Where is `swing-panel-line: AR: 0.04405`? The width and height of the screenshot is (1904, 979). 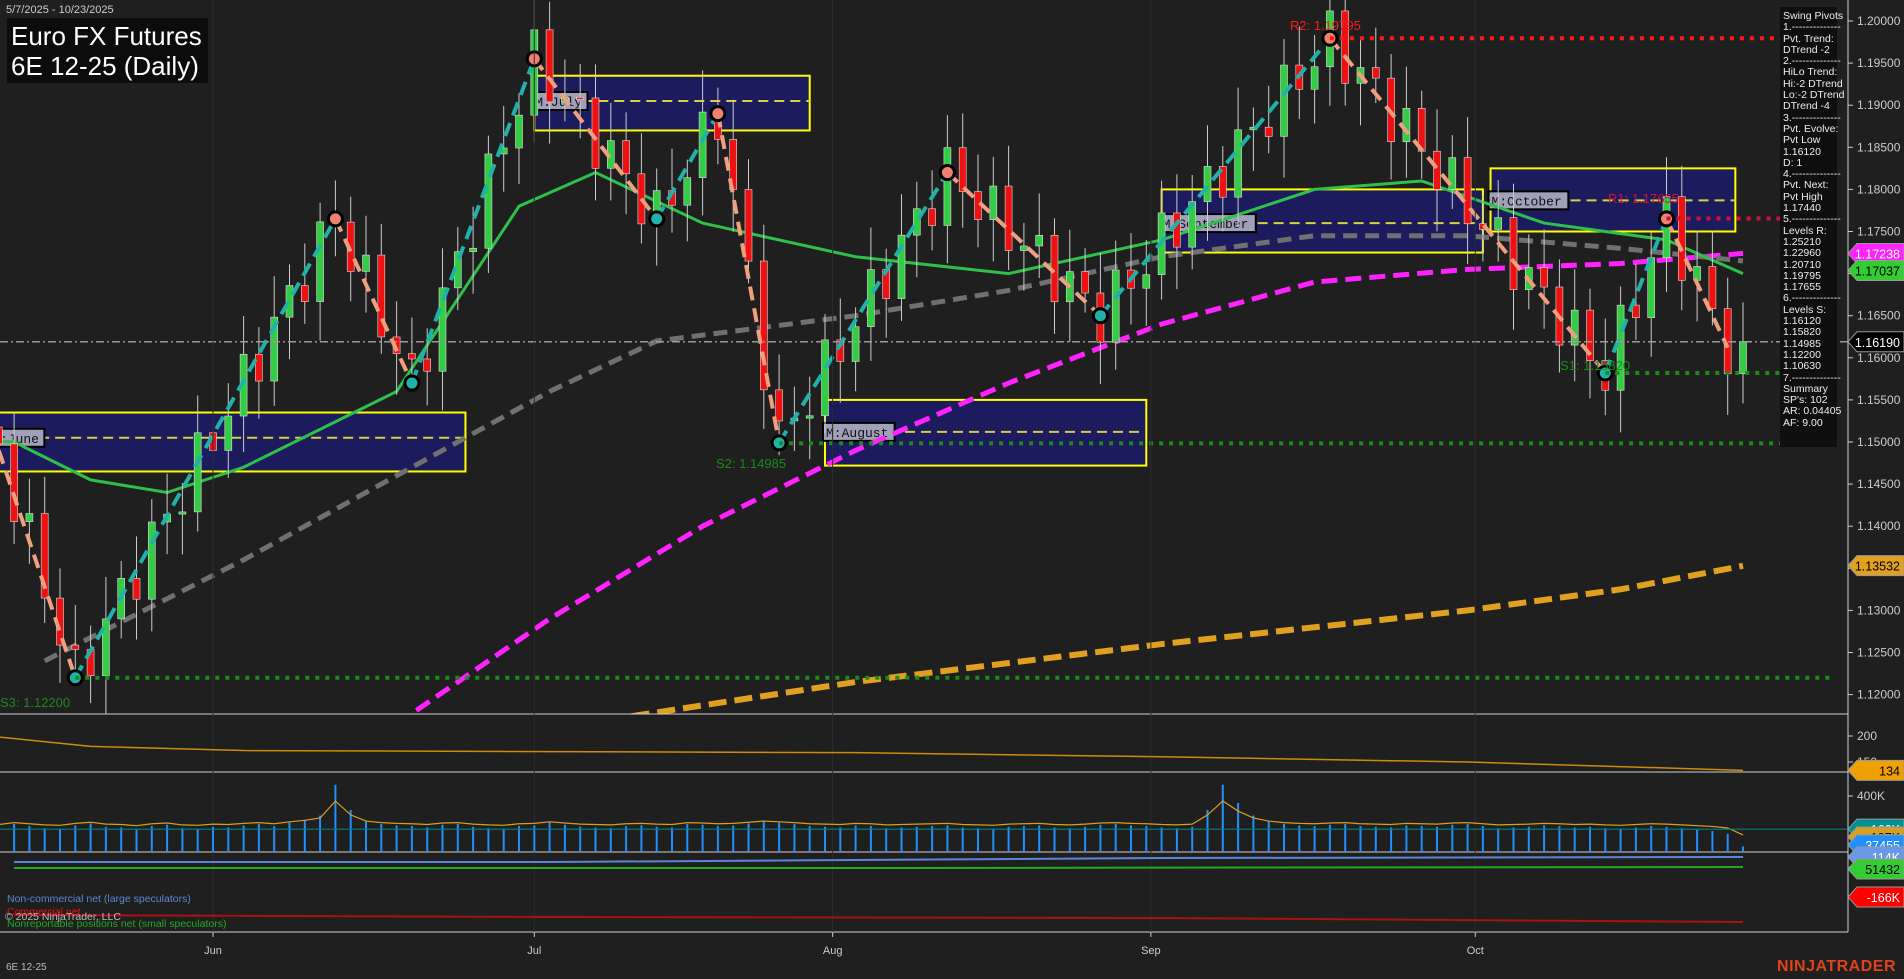 swing-panel-line: AR: 0.04405 is located at coordinates (1812, 411).